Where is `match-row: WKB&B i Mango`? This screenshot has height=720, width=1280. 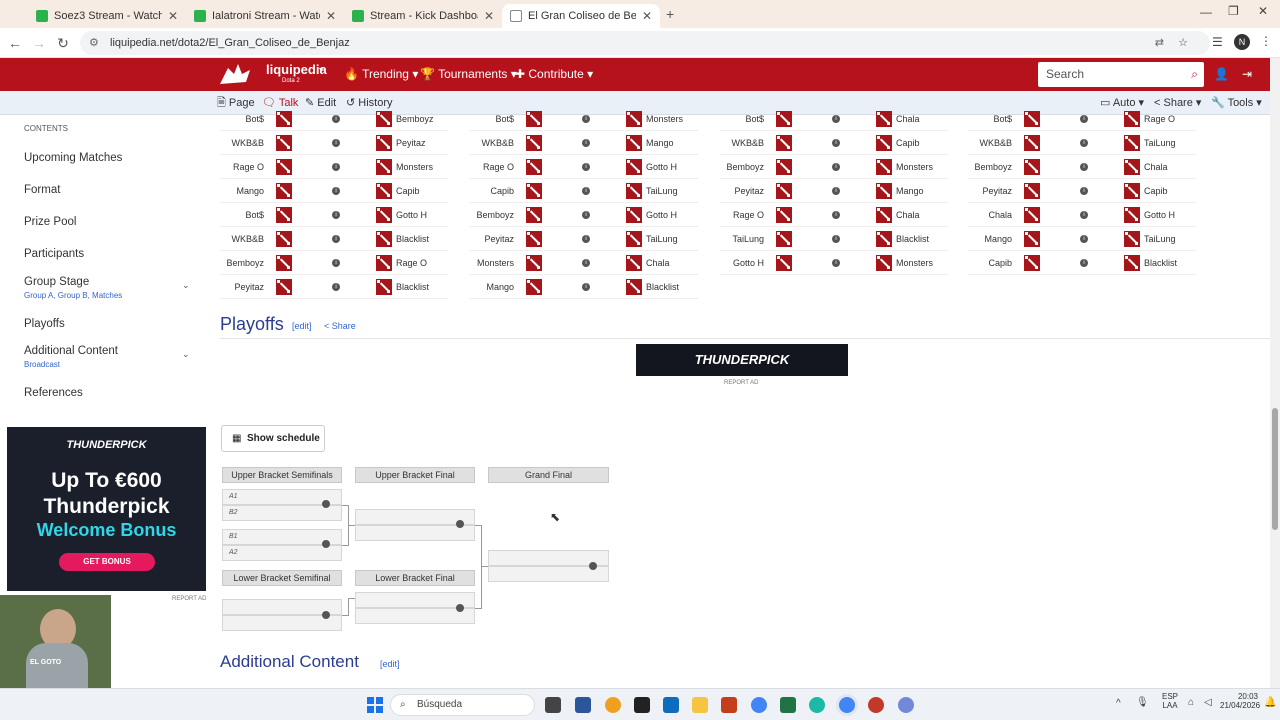 match-row: WKB&B i Mango is located at coordinates (584, 143).